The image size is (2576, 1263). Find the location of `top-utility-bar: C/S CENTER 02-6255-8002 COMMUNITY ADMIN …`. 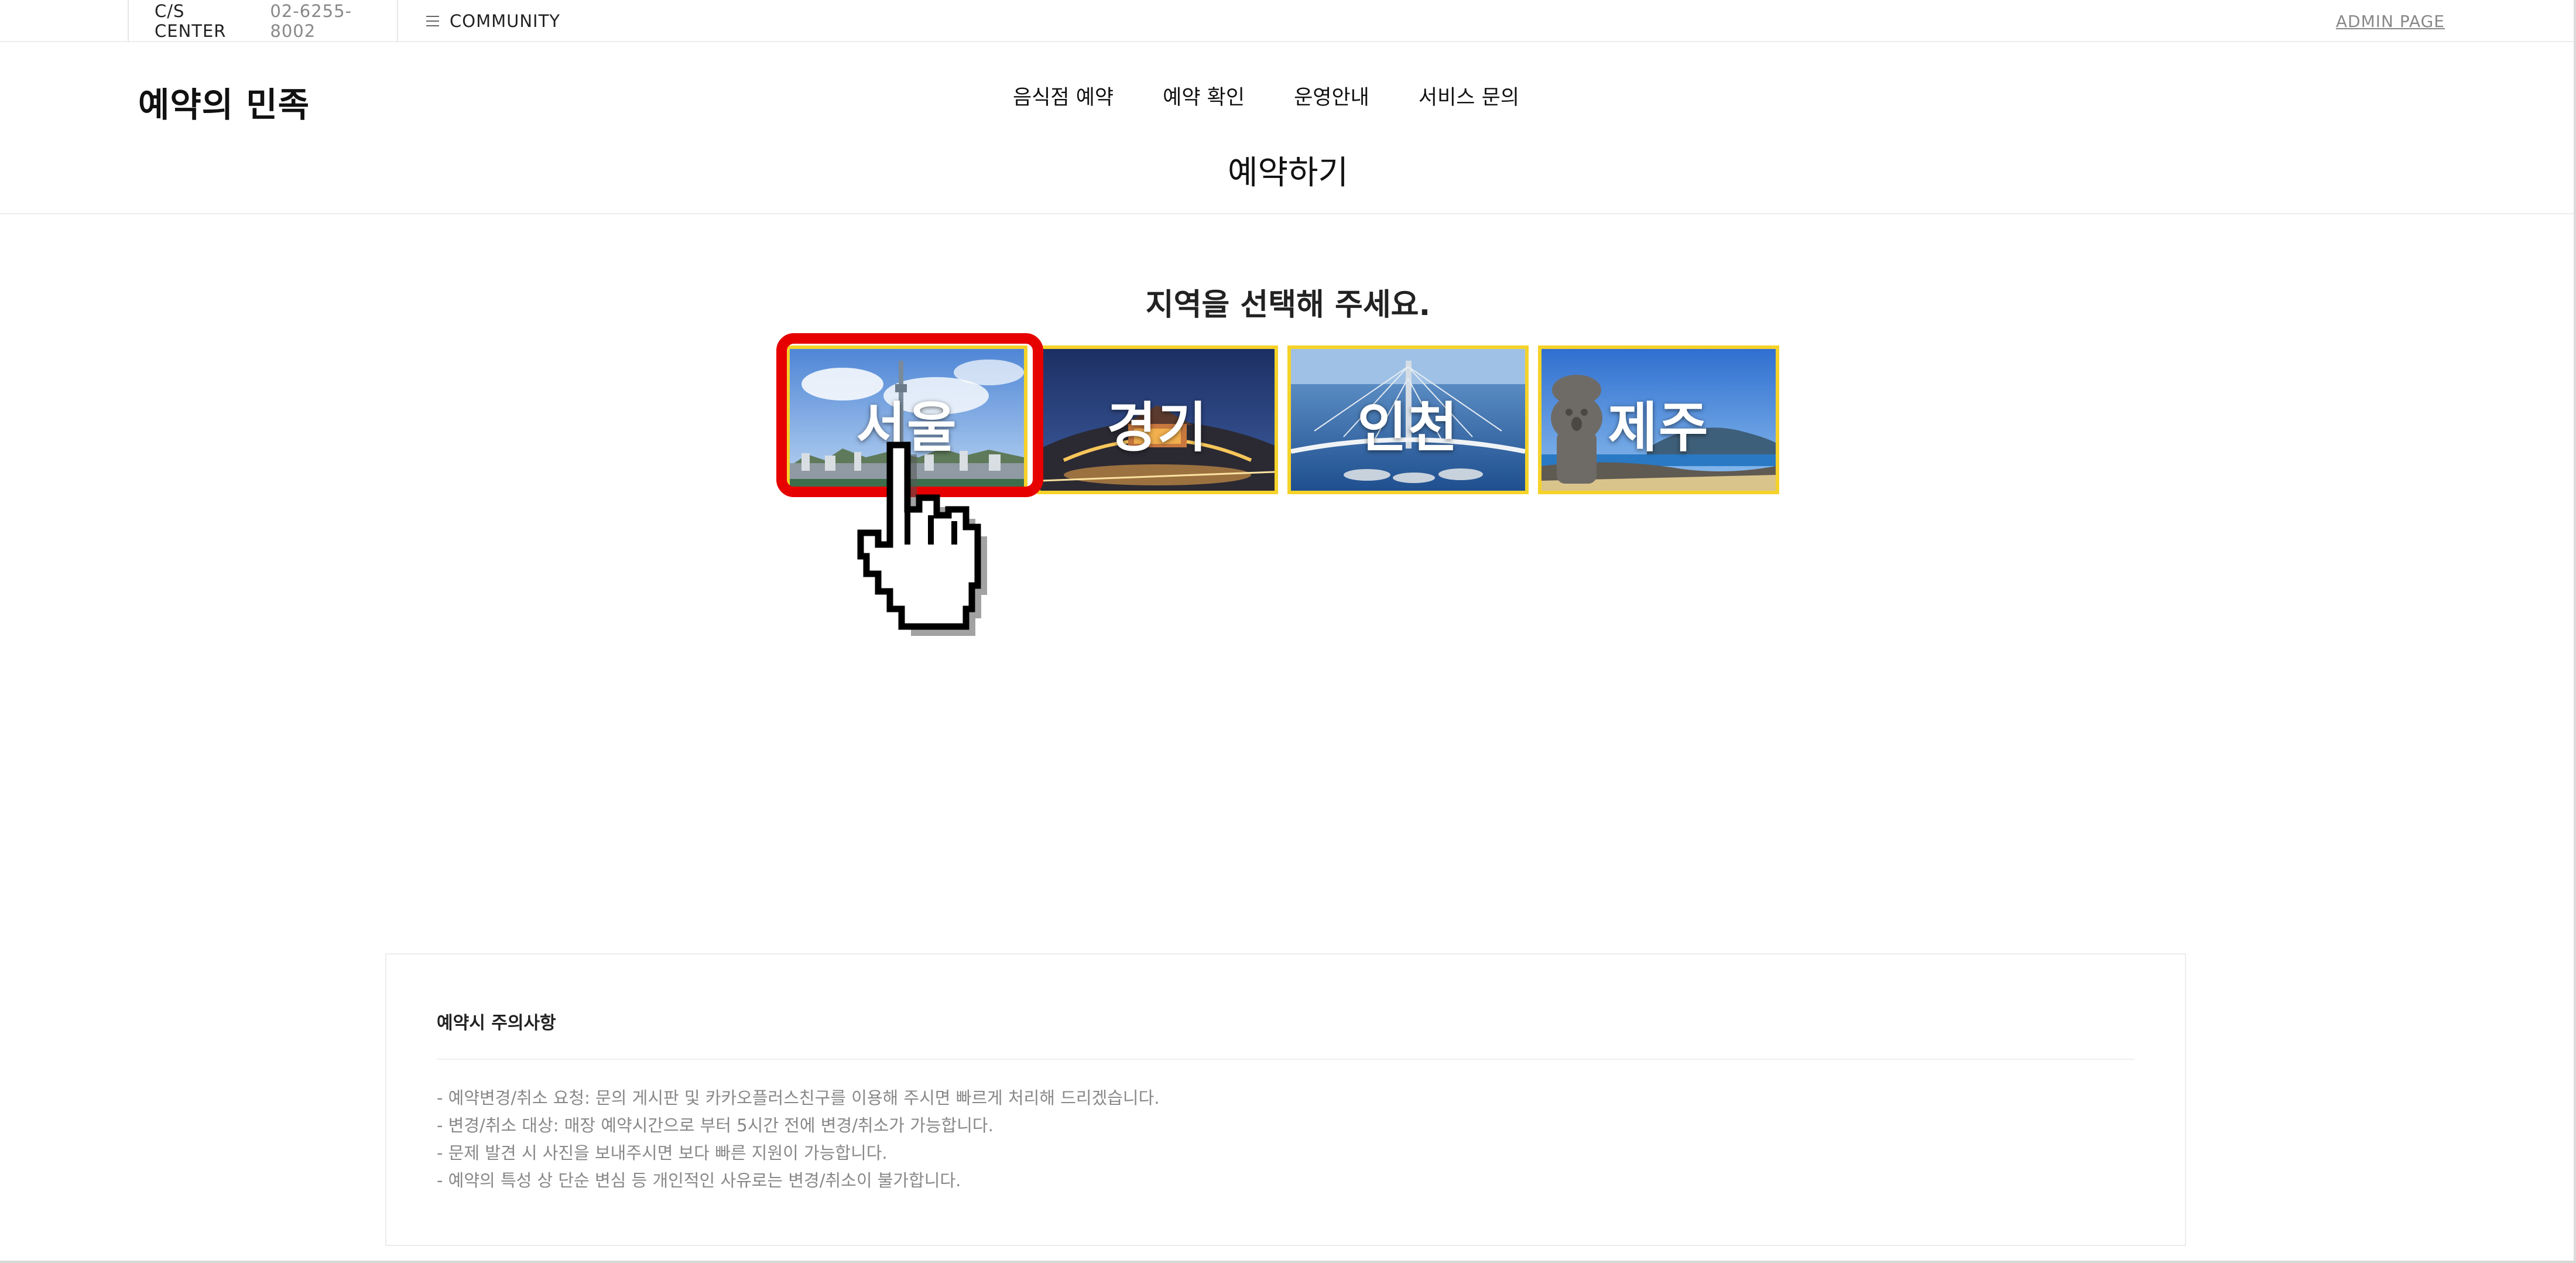

top-utility-bar: C/S CENTER 02-6255-8002 COMMUNITY ADMIN … is located at coordinates (1288, 21).